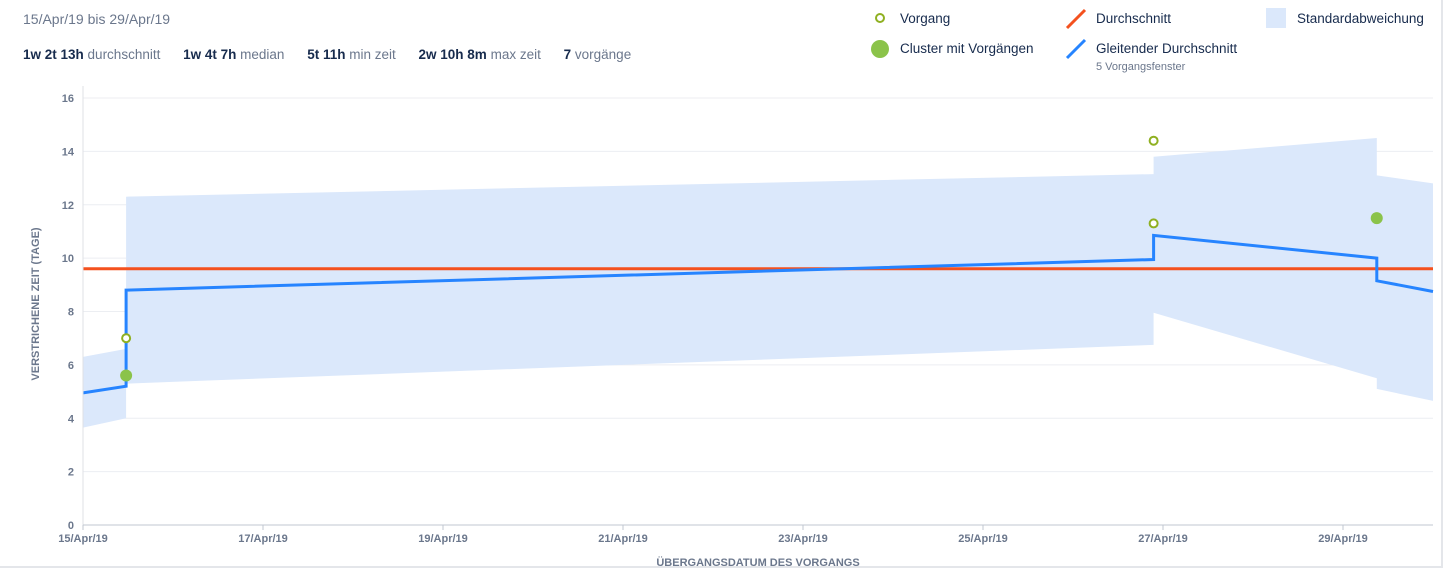  I want to click on y-tick-label: 14, so click(68, 152).